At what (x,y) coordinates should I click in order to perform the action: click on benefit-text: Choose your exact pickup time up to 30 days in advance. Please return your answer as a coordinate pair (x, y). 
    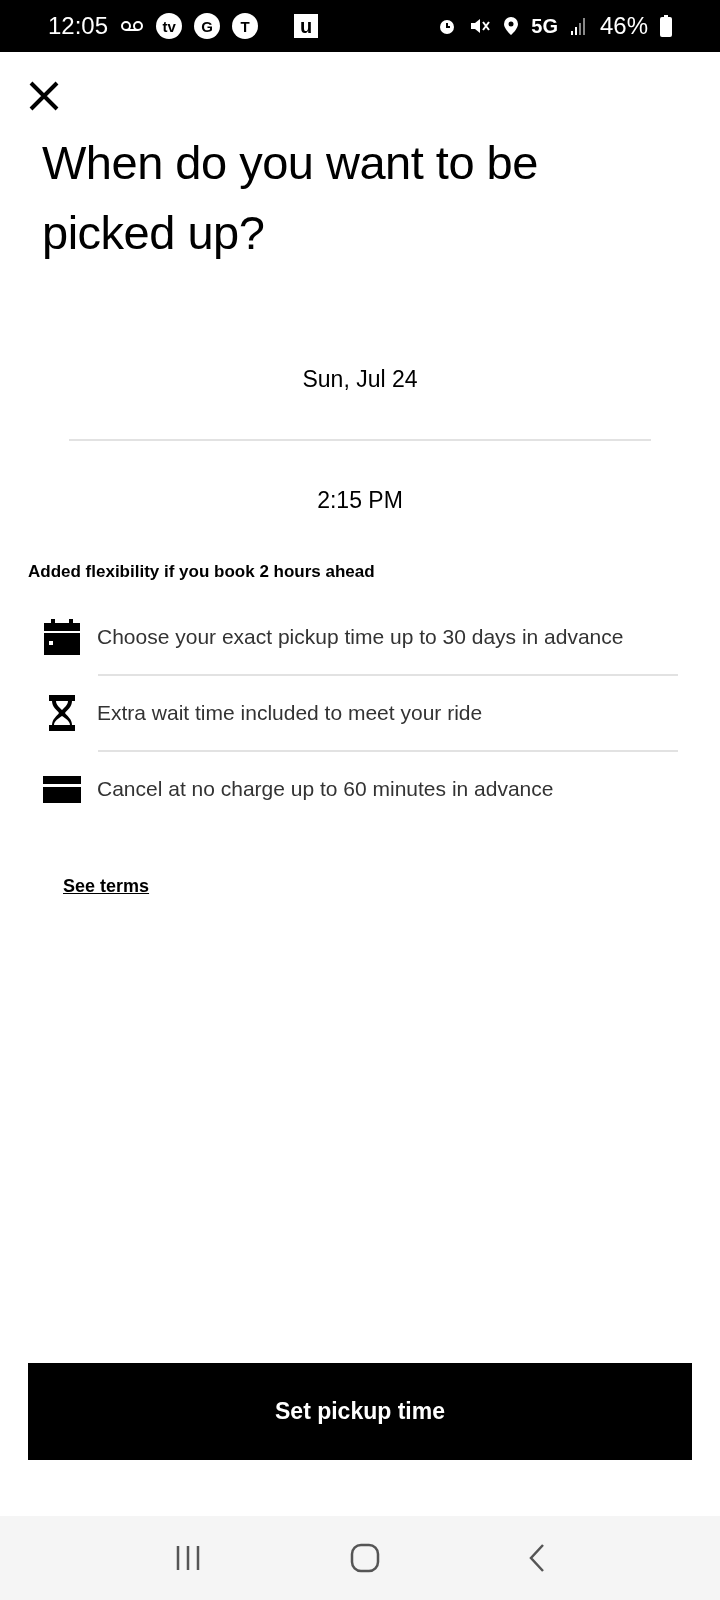
    Looking at the image, I should click on (360, 636).